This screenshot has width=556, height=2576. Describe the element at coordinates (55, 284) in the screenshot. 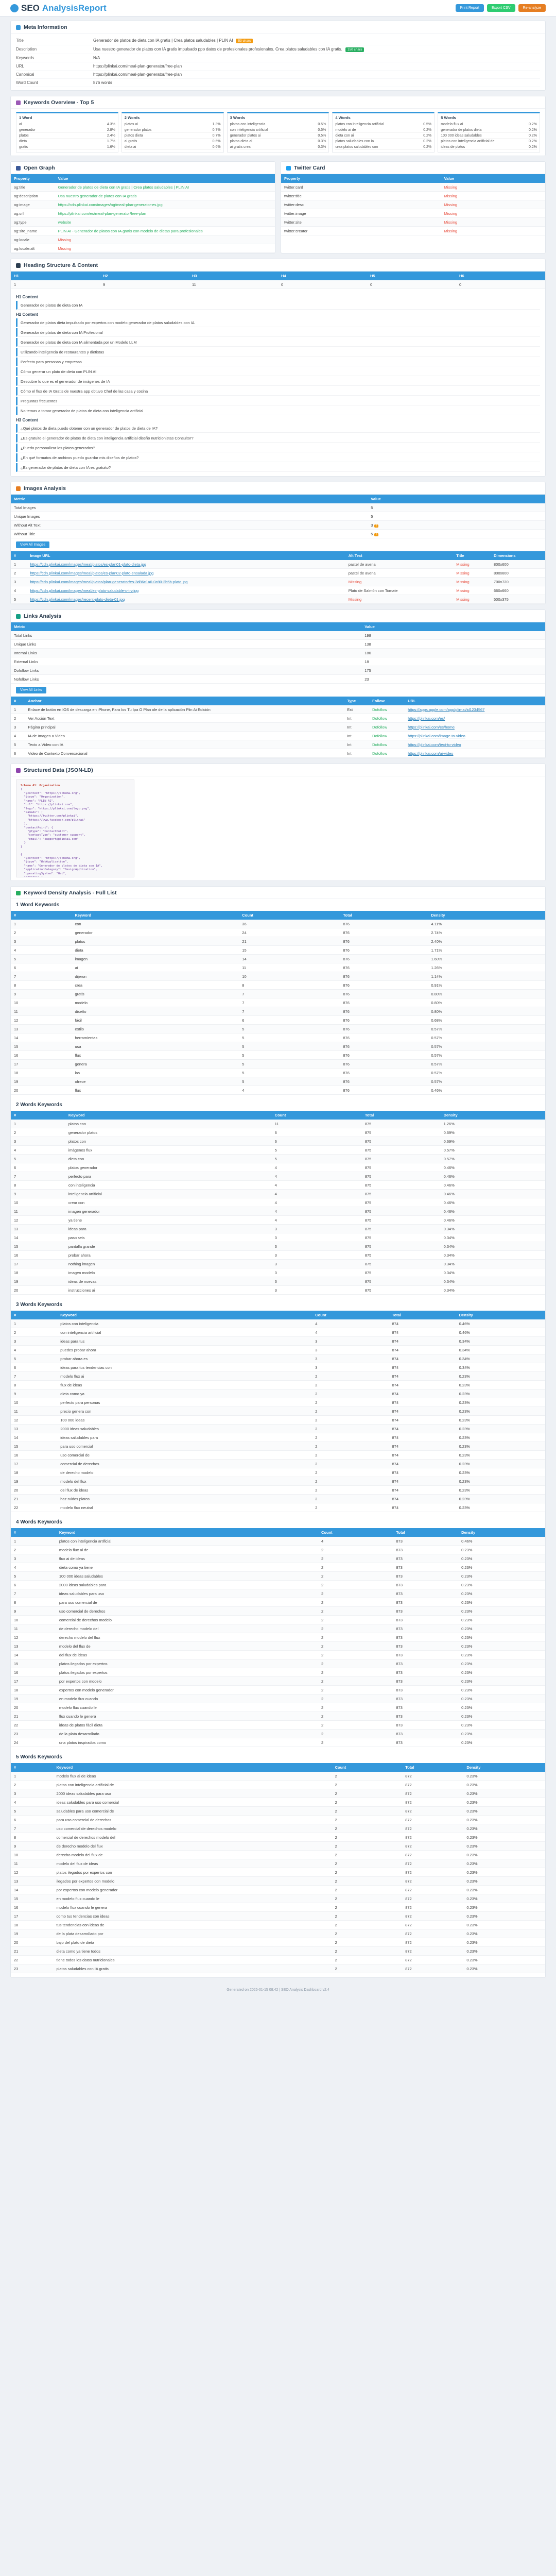

I see `table-cell: 1` at that location.